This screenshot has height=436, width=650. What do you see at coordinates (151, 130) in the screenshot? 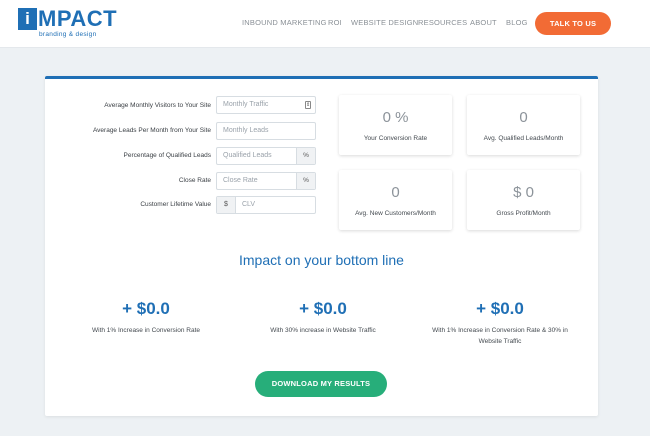
I see `monthly-leads-label: Average Leads Per Month from Your Site` at bounding box center [151, 130].